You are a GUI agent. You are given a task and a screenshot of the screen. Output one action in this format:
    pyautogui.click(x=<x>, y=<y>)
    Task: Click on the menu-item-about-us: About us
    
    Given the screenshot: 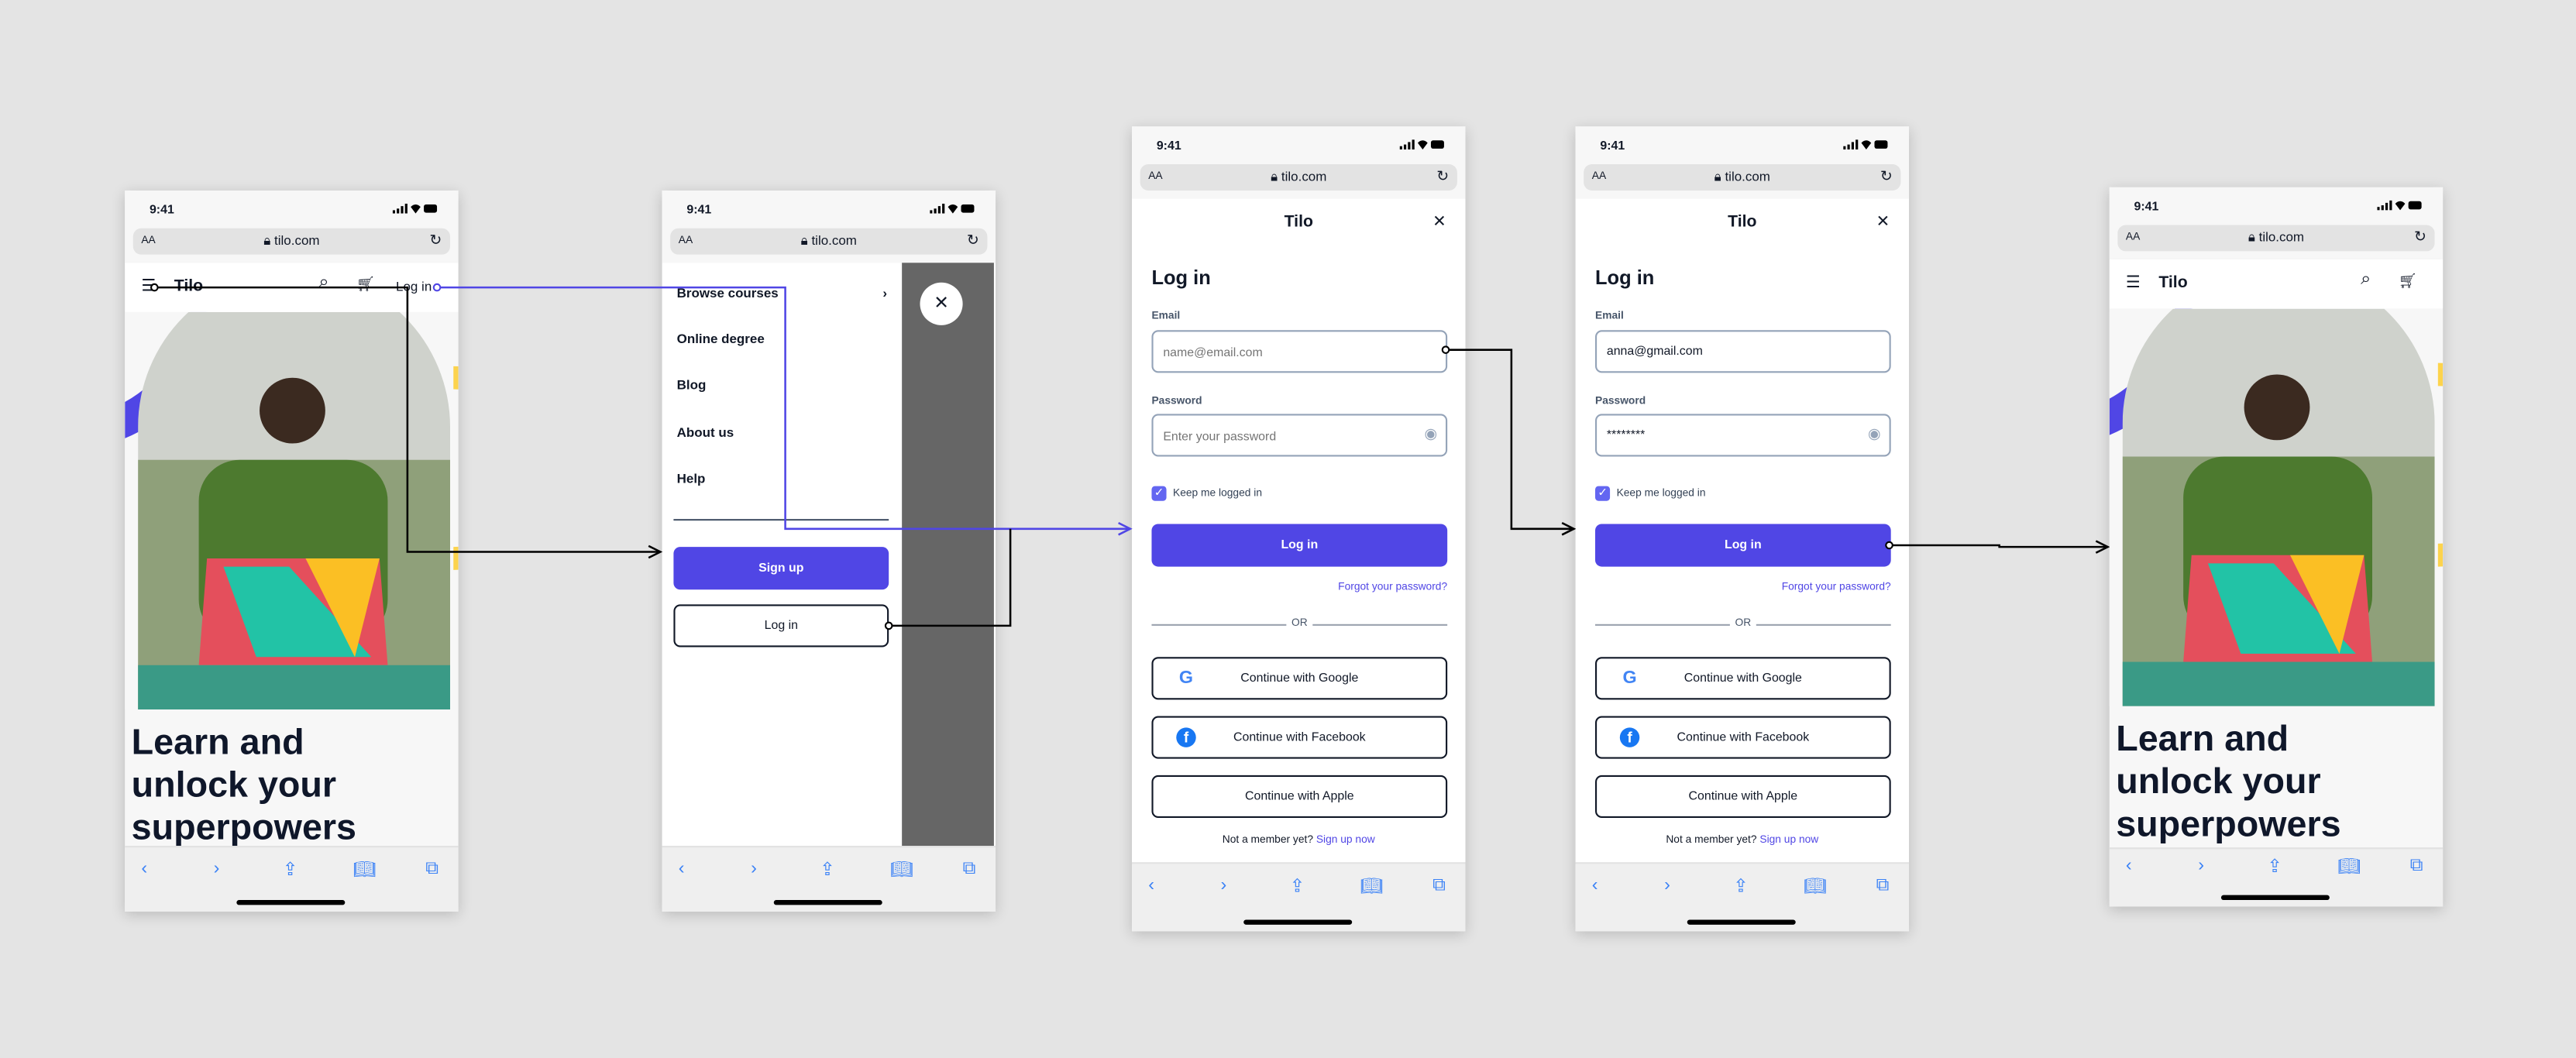 What is the action you would take?
    pyautogui.click(x=705, y=432)
    